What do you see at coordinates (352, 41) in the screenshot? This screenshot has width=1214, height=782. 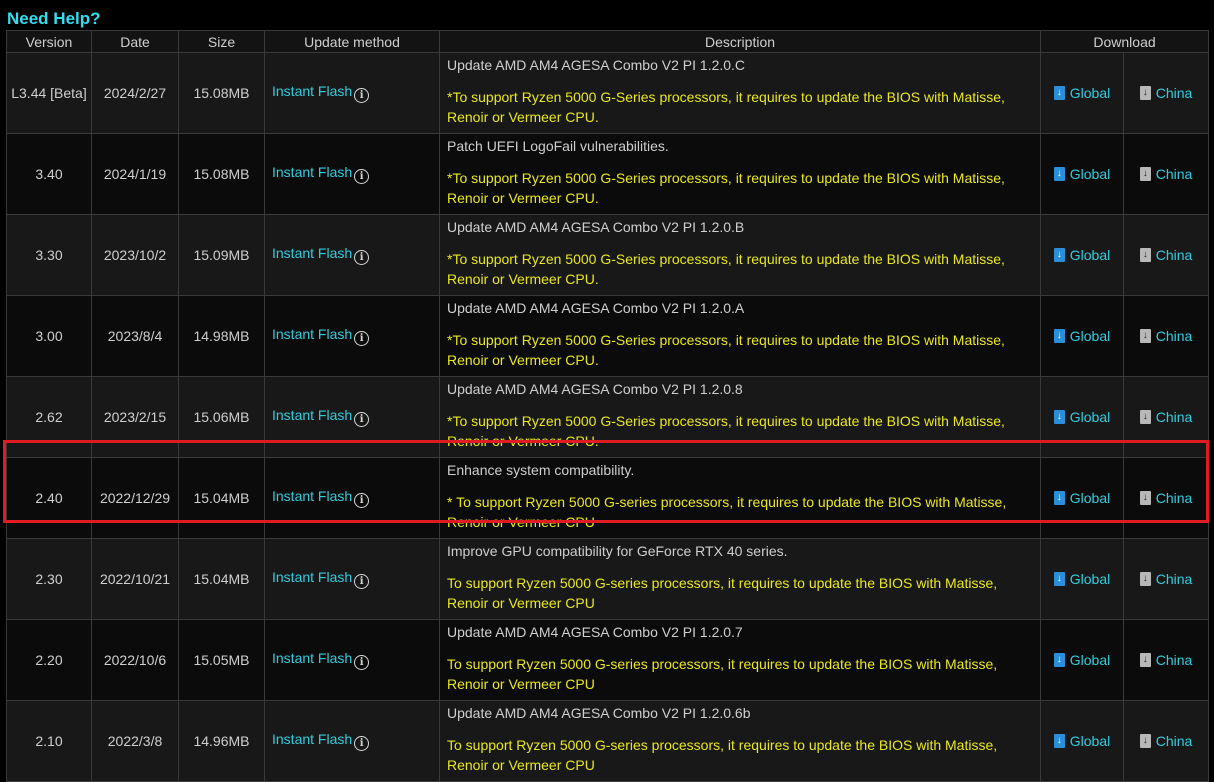 I see `header-update-method: Update method` at bounding box center [352, 41].